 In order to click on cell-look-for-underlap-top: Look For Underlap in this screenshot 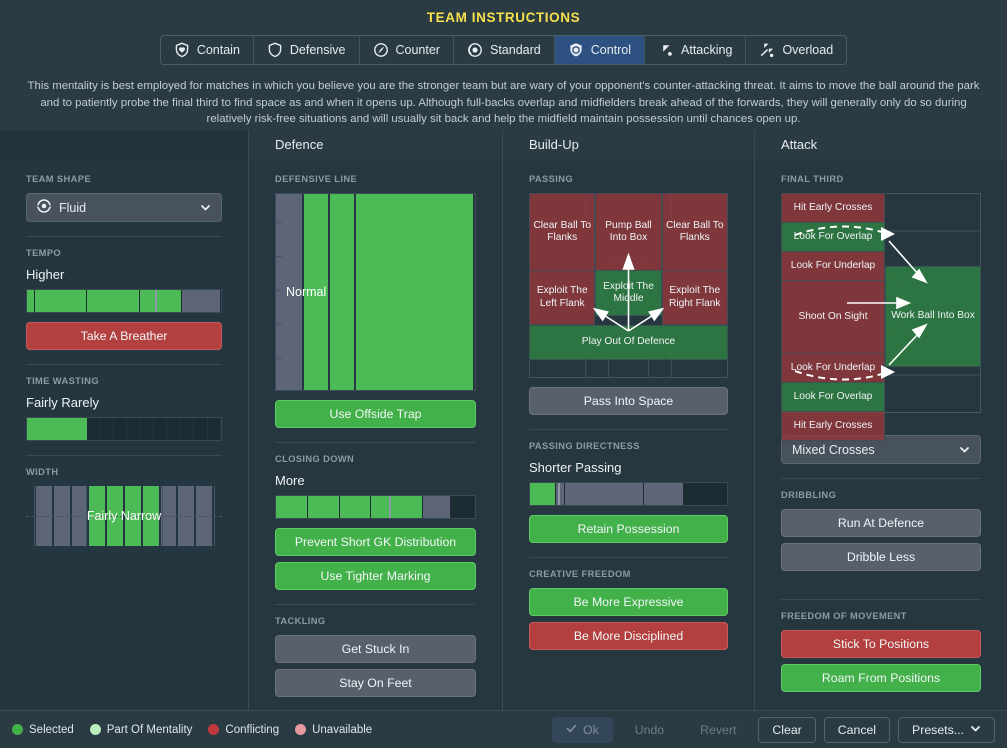, I will do `click(833, 266)`.